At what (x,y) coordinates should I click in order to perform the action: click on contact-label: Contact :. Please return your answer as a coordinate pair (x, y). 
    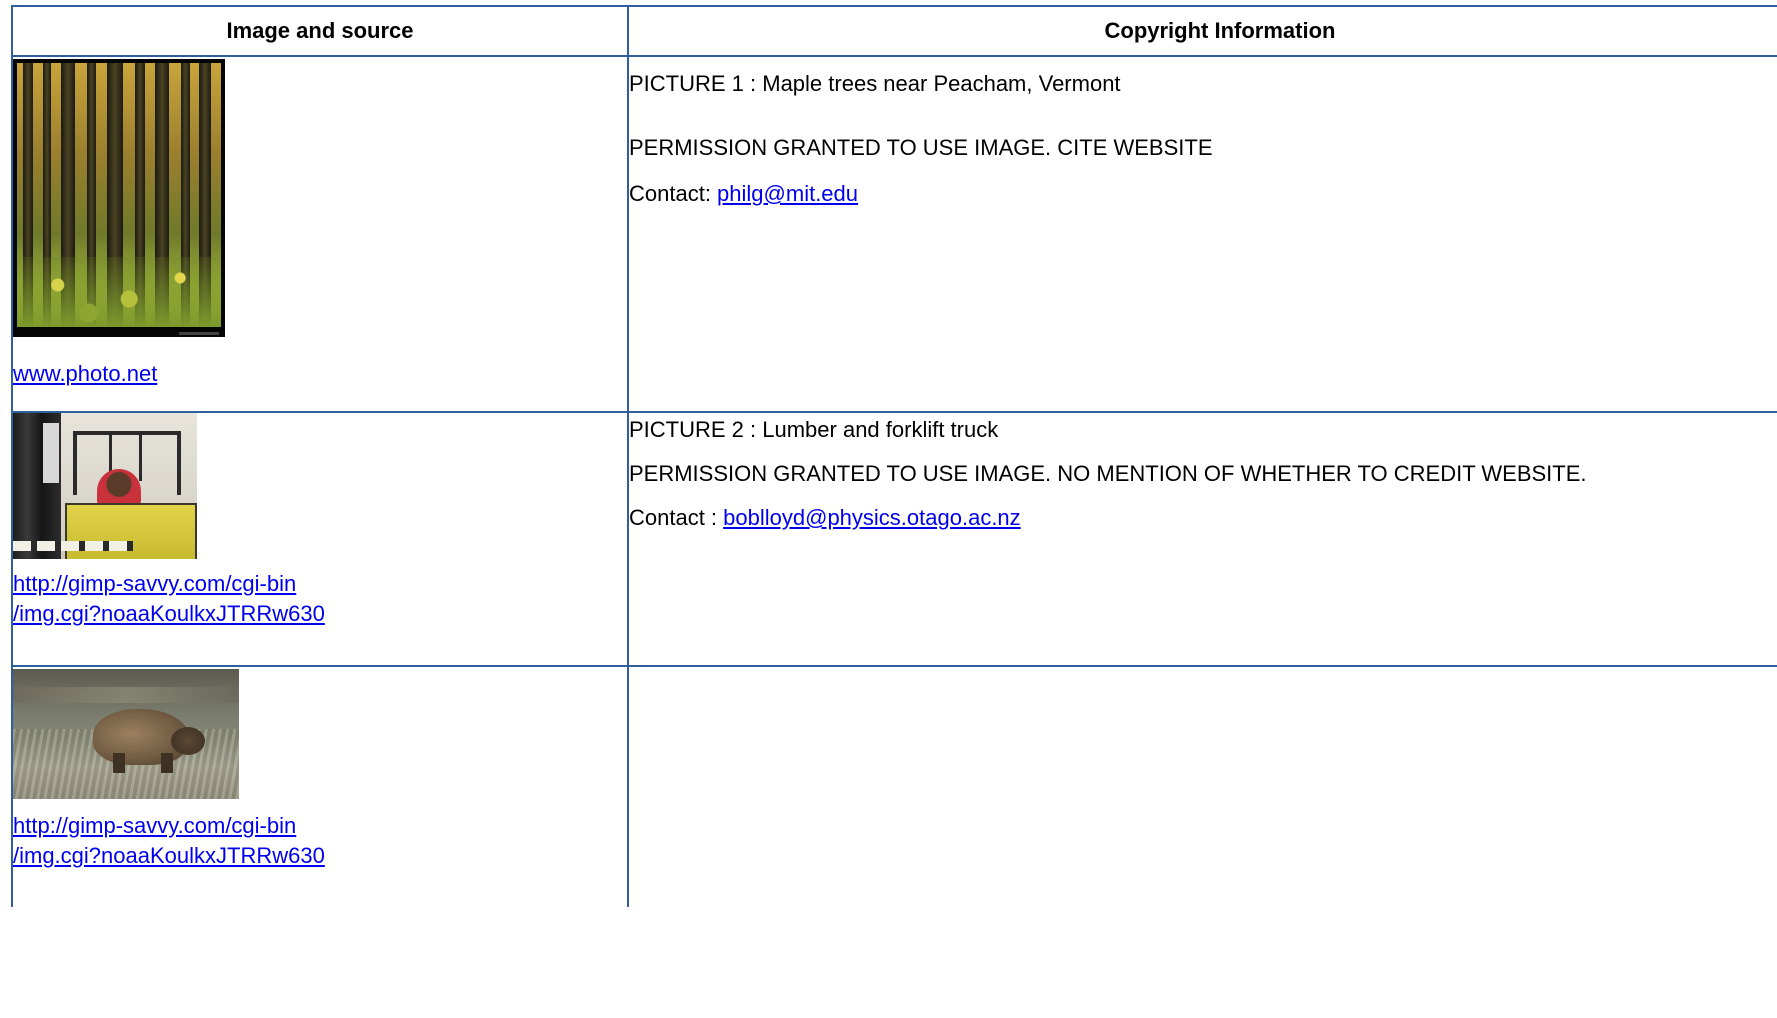
    Looking at the image, I should click on (676, 517).